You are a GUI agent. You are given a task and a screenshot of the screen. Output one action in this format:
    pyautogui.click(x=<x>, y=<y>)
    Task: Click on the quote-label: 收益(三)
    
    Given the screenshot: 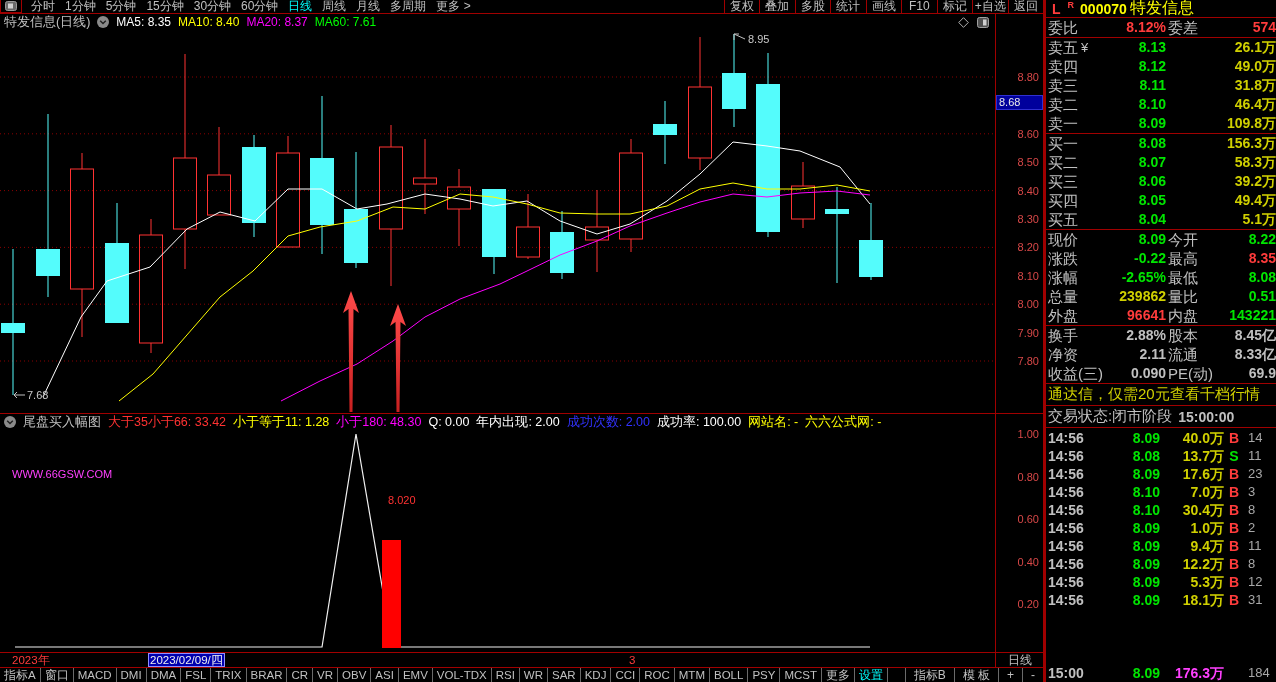 What is the action you would take?
    pyautogui.click(x=1076, y=373)
    